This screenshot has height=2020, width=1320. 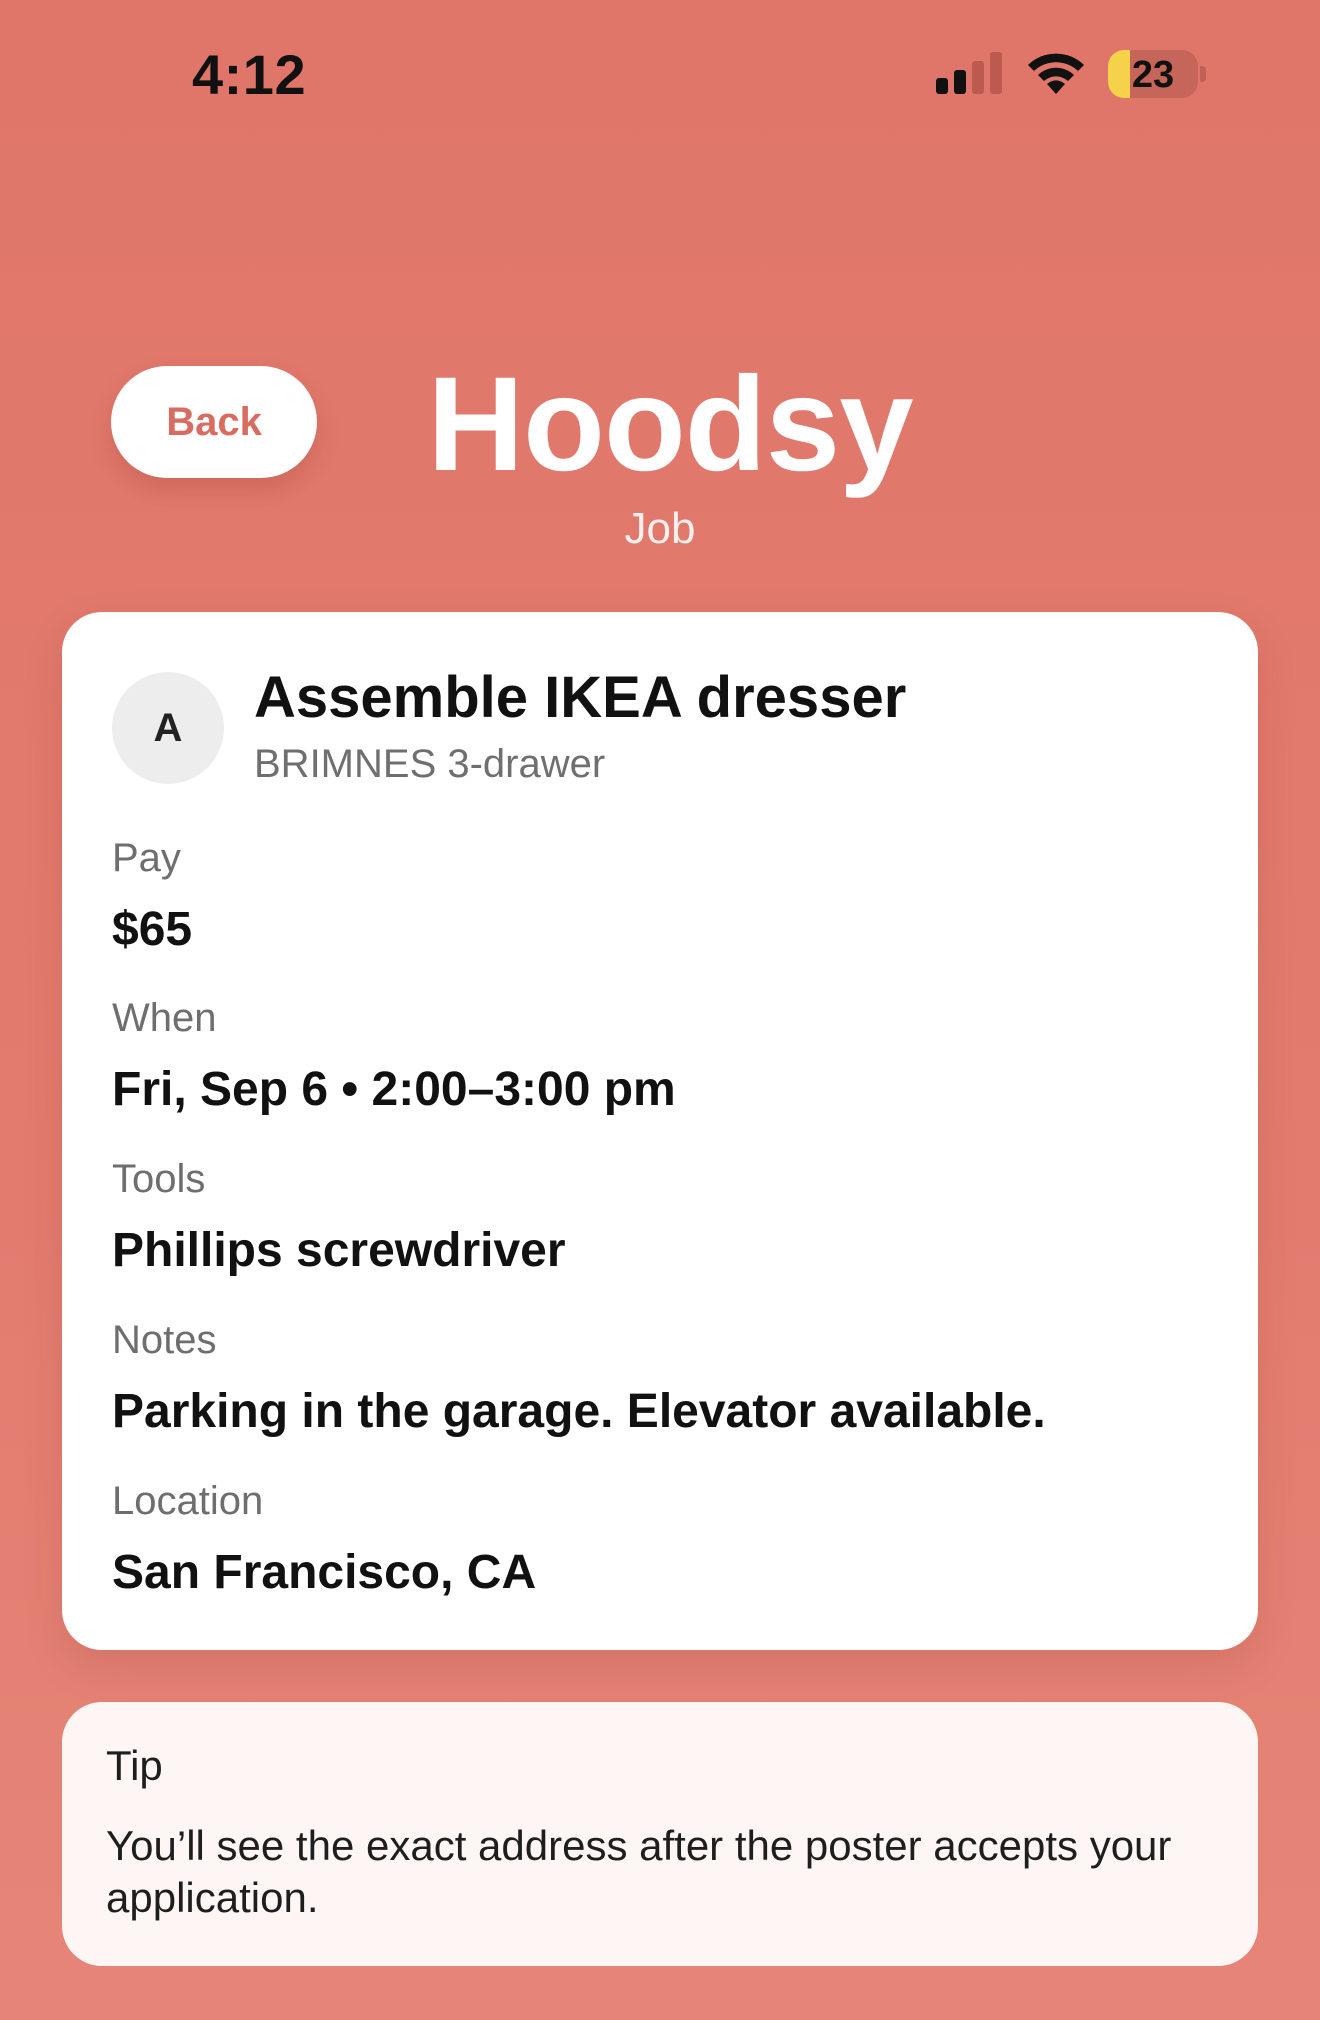 I want to click on battery-nub, so click(x=1203, y=74).